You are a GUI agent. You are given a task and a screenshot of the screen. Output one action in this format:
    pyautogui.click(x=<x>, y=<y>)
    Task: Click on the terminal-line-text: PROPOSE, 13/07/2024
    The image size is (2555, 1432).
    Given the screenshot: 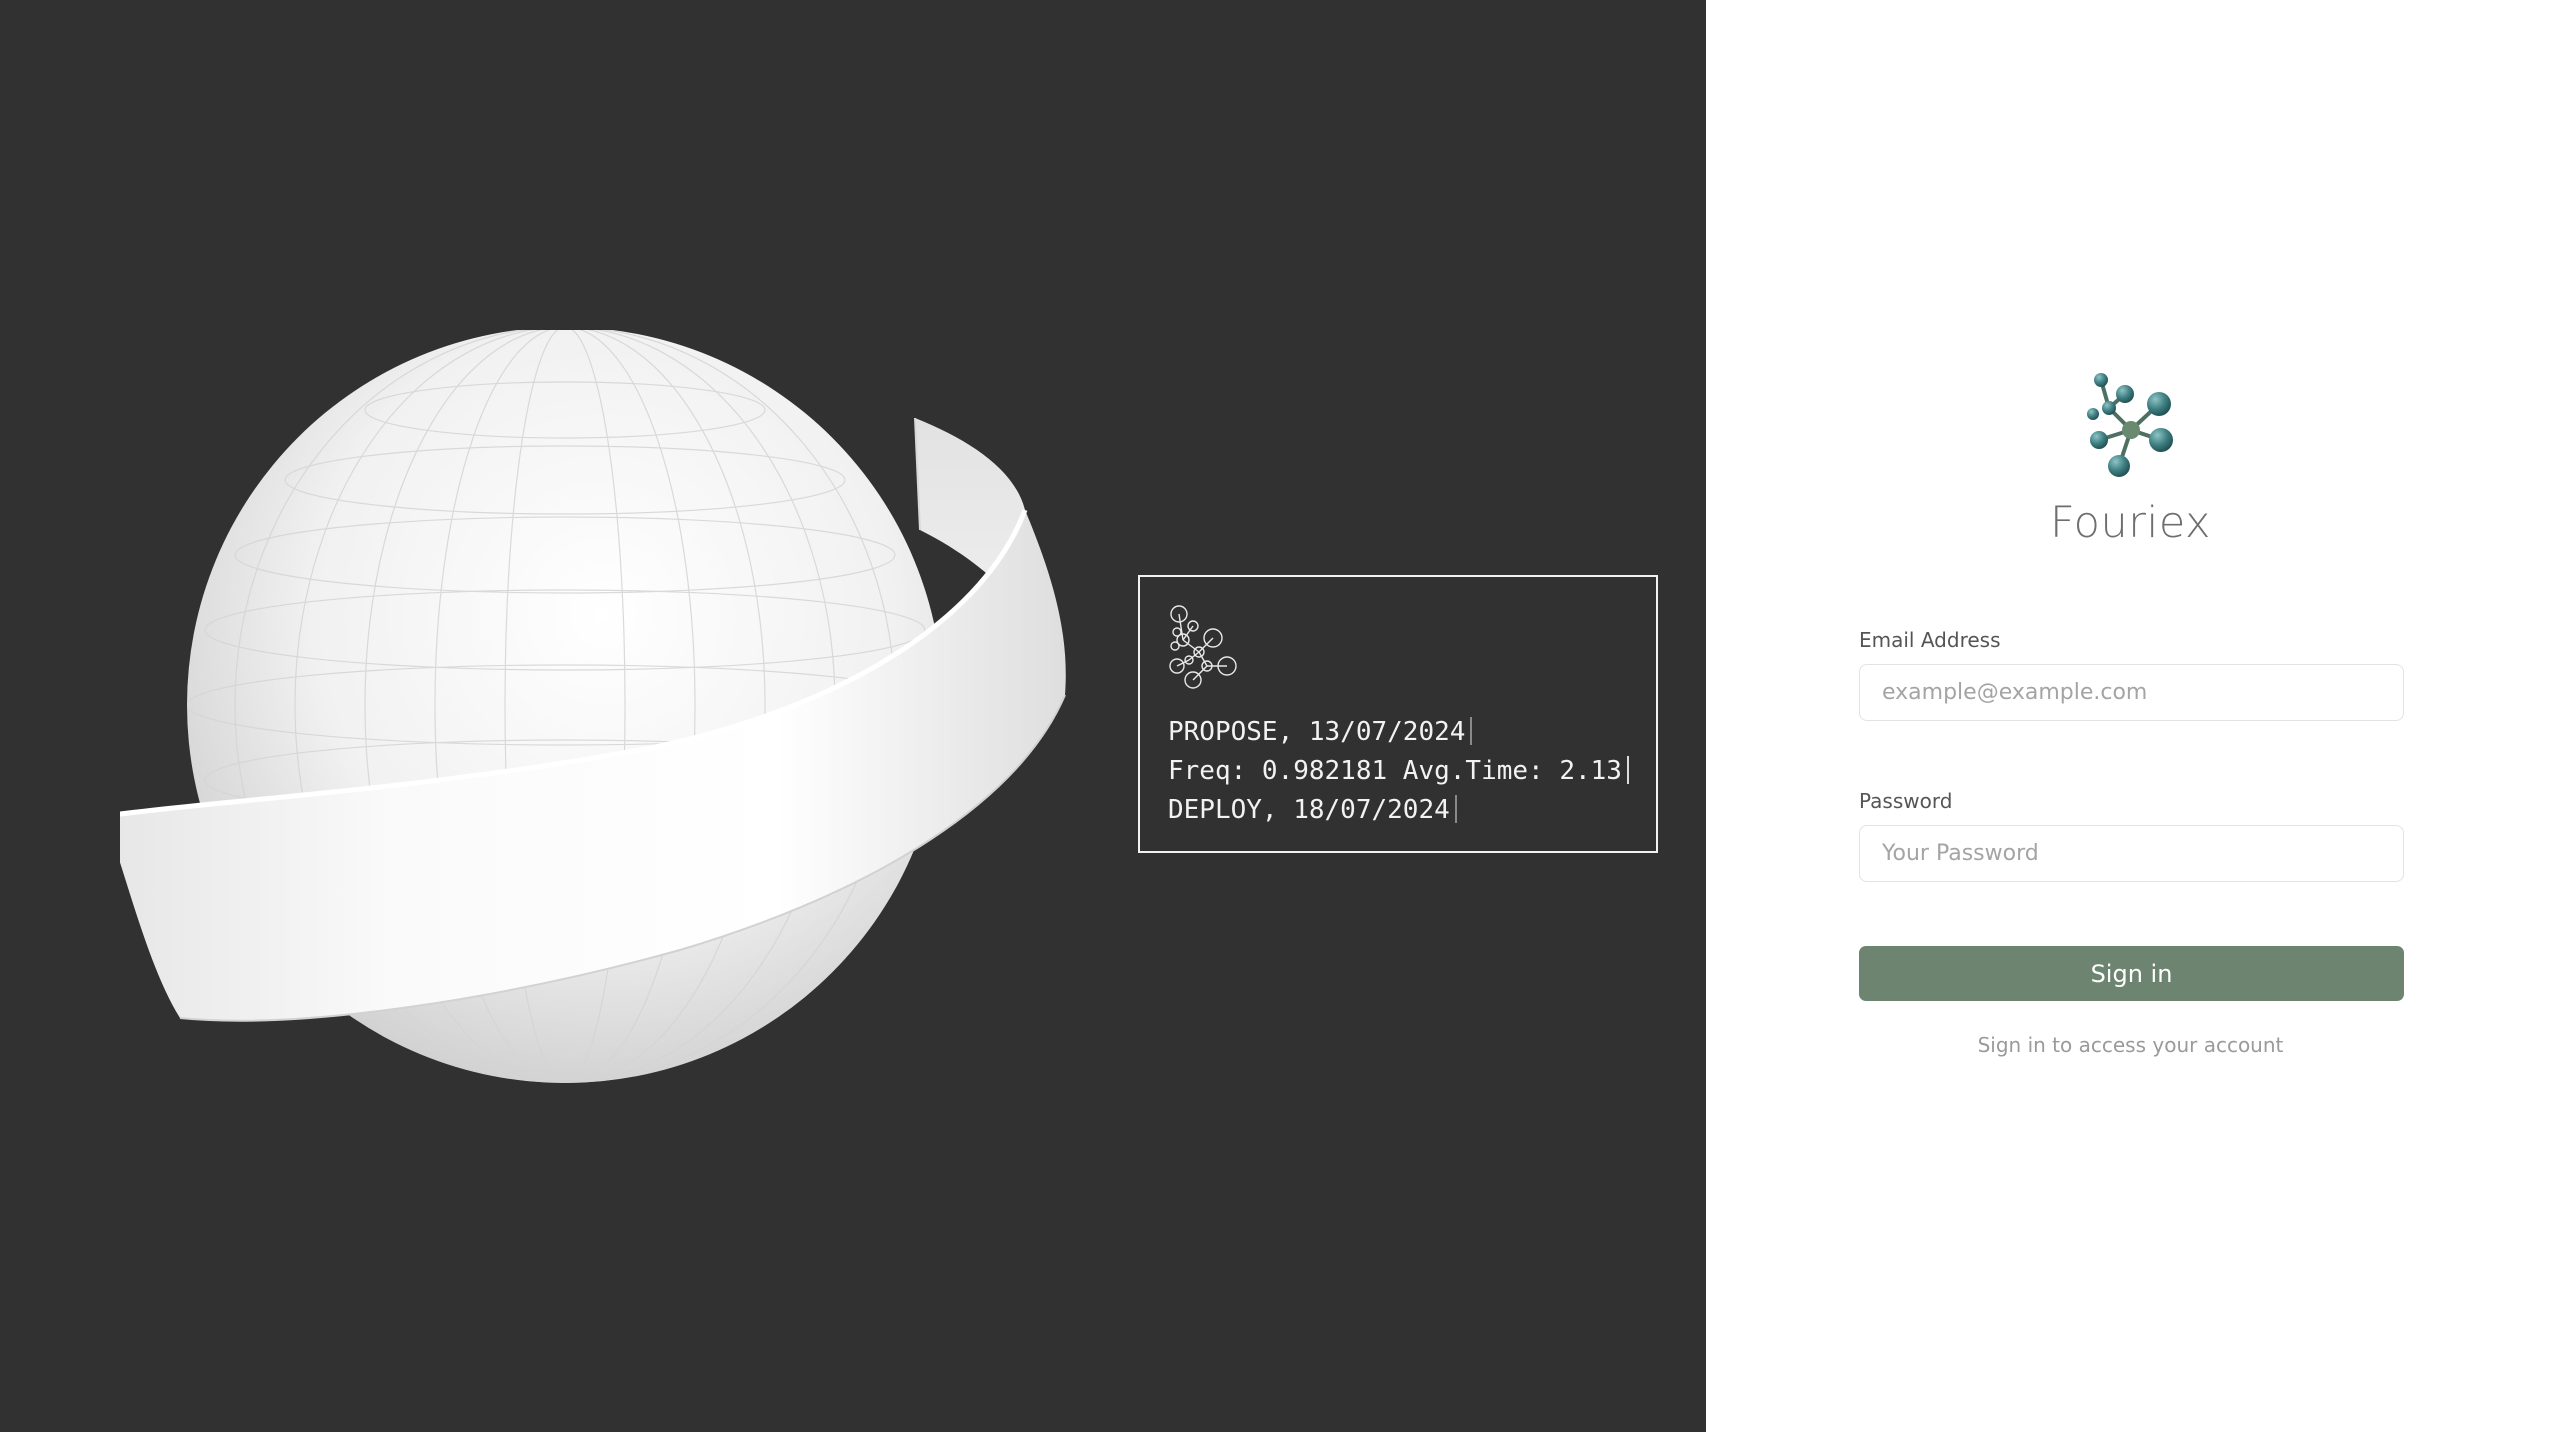 What is the action you would take?
    pyautogui.click(x=1317, y=732)
    